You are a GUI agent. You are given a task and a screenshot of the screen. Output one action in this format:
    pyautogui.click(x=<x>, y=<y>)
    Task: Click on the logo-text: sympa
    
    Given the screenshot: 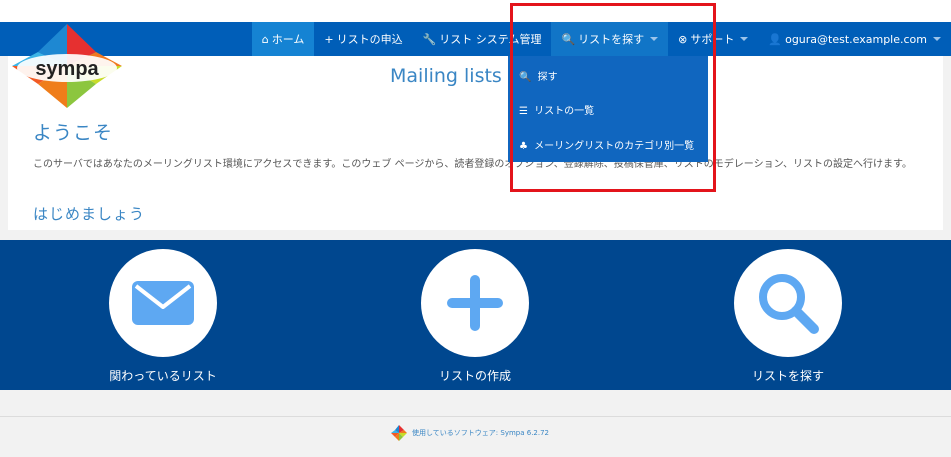 What is the action you would take?
    pyautogui.click(x=67, y=69)
    